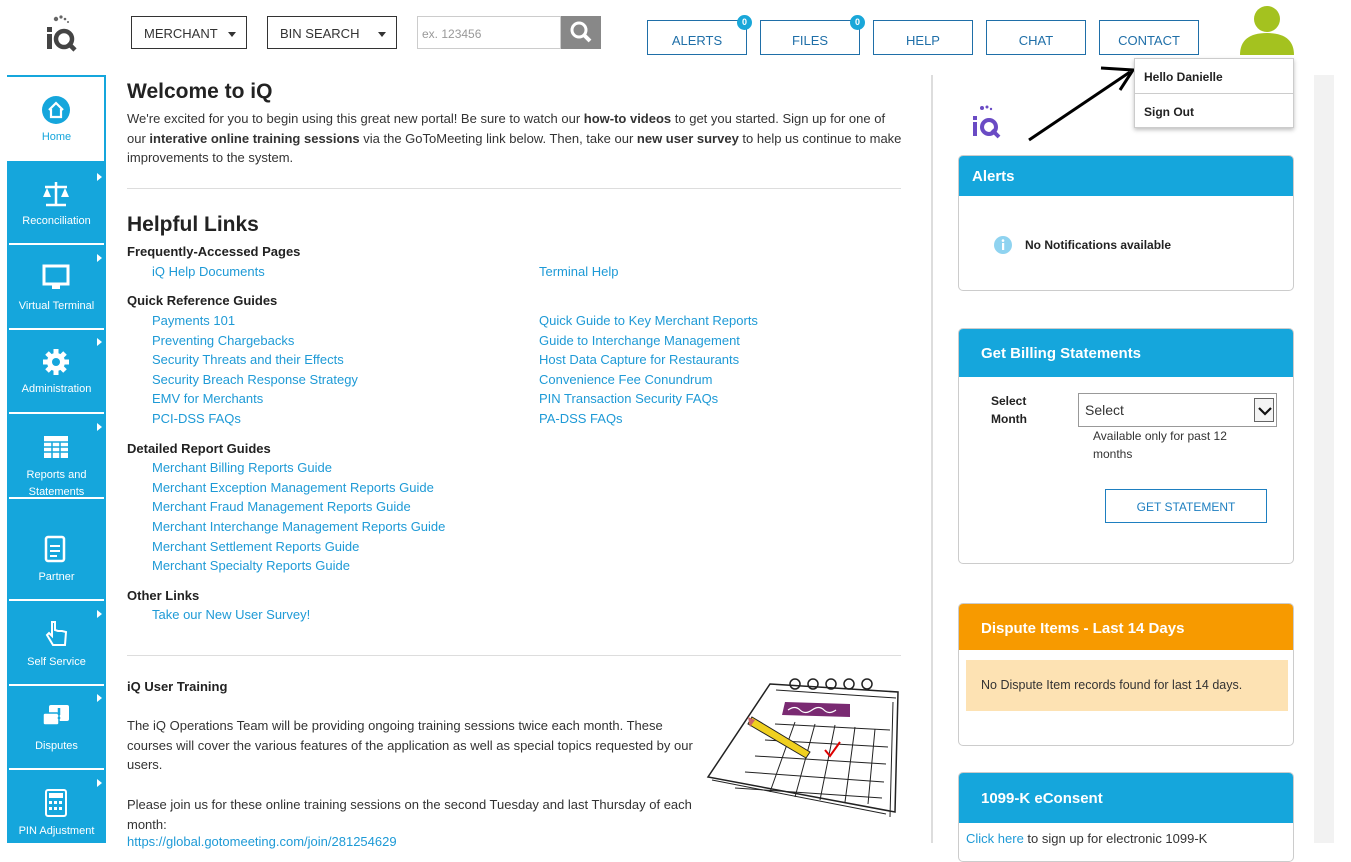  Describe the element at coordinates (56, 633) in the screenshot. I see `hand-pointer-icon` at that location.